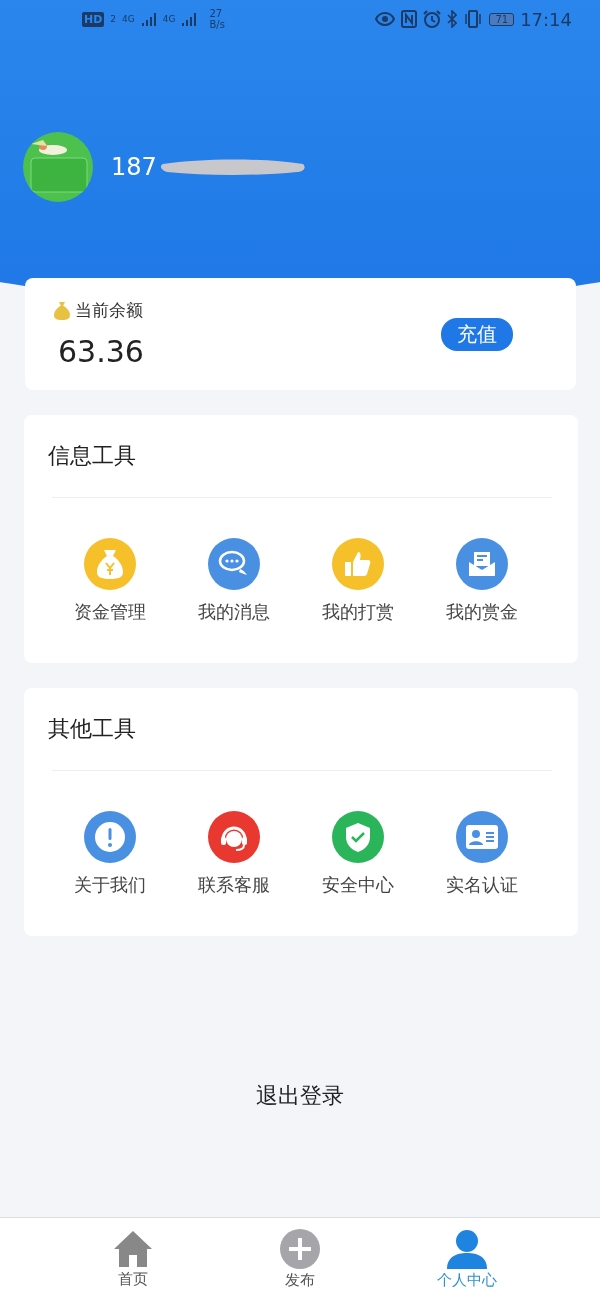 The width and height of the screenshot is (600, 1301). Describe the element at coordinates (477, 334) in the screenshot. I see `recharge-button: 充值` at that location.